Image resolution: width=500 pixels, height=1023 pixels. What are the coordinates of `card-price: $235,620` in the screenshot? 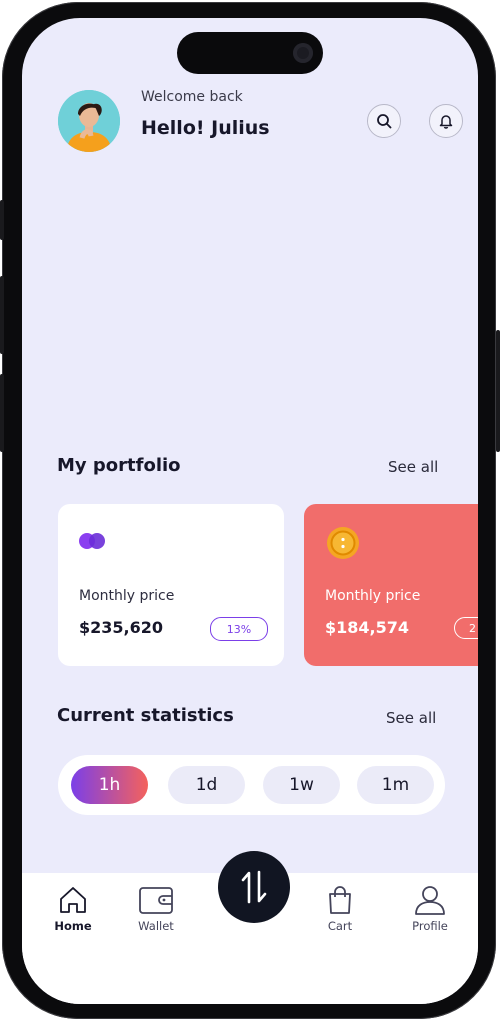 It's located at (121, 627).